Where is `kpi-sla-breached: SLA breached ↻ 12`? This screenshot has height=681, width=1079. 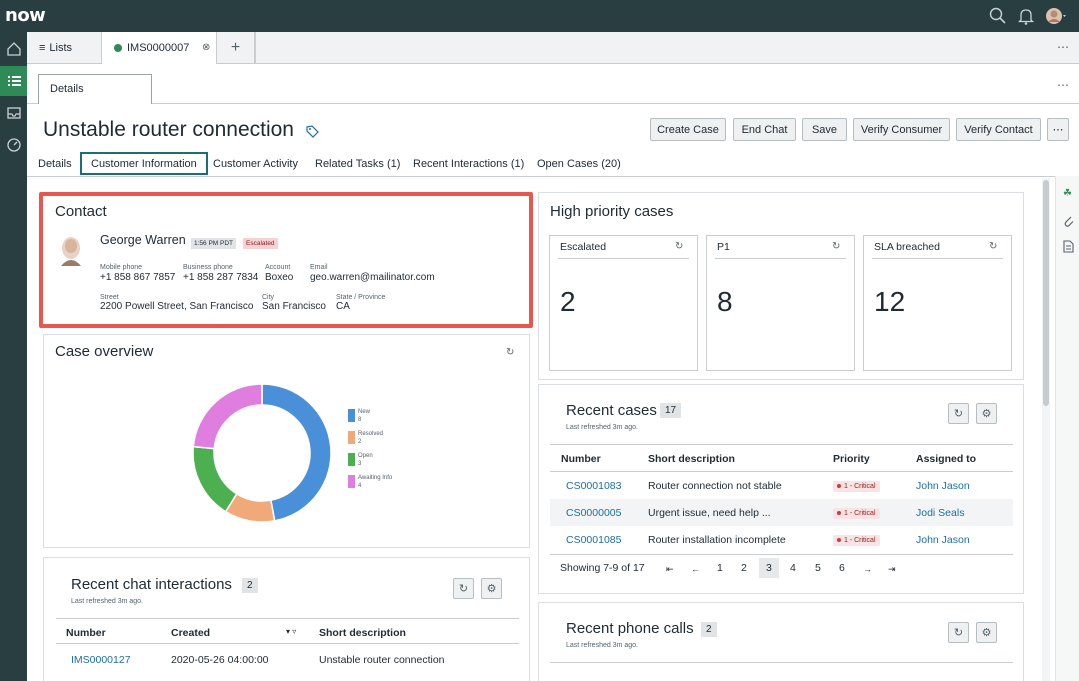
kpi-sla-breached: SLA breached ↻ 12 is located at coordinates (937, 303).